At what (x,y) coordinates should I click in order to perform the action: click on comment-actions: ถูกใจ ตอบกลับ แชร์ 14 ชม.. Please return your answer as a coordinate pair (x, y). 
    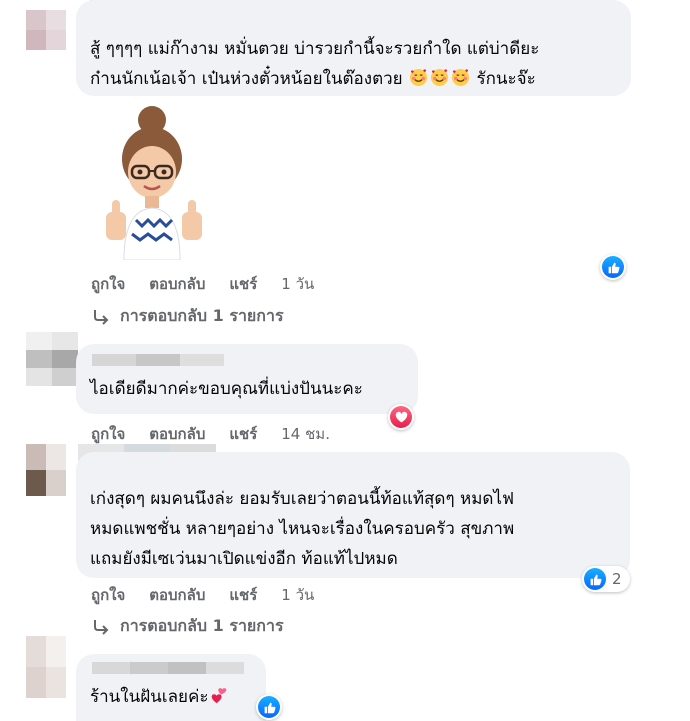
    Looking at the image, I should click on (210, 434).